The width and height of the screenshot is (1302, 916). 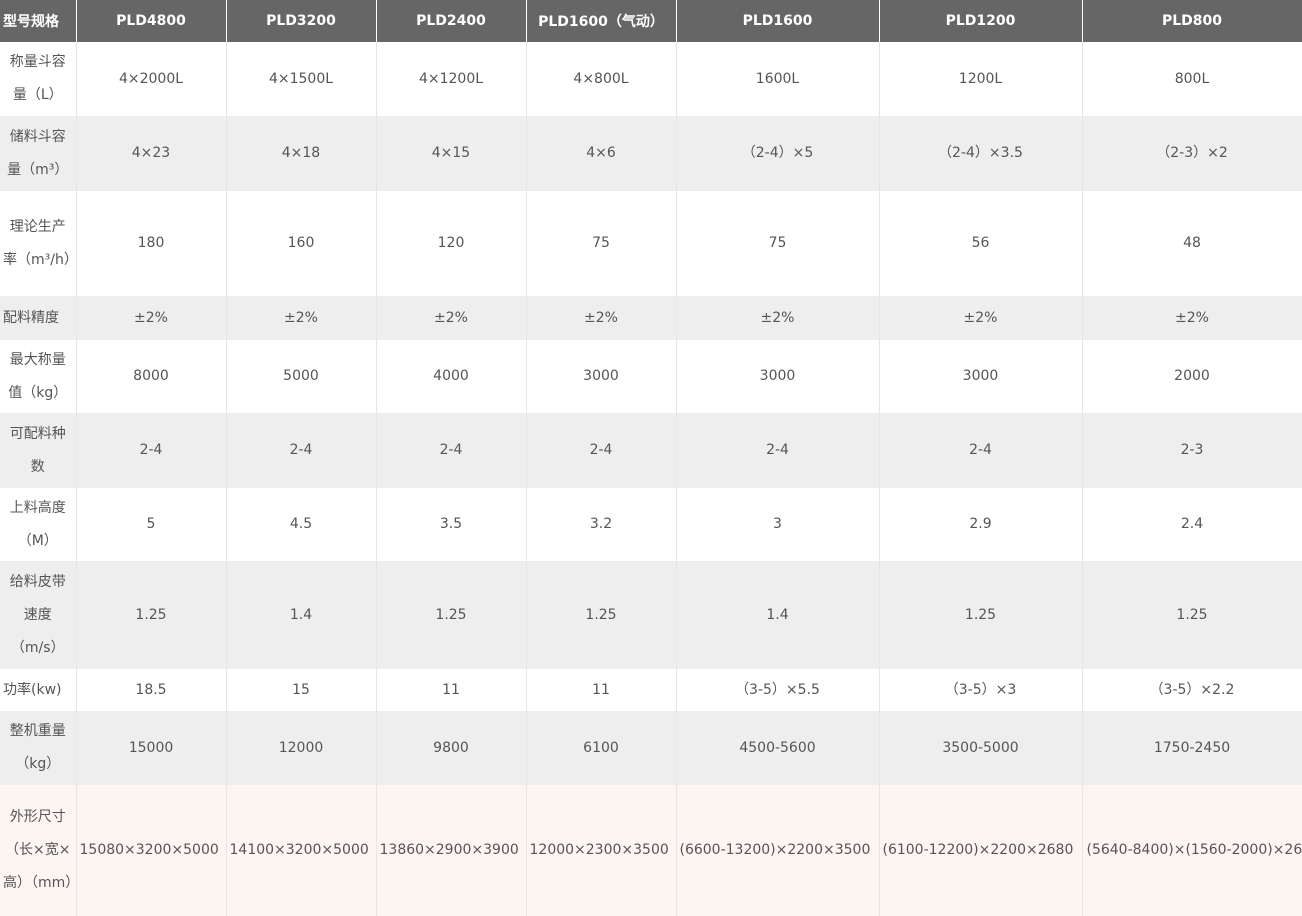 What do you see at coordinates (981, 748) in the screenshot?
I see `table-cell: 3500-5000` at bounding box center [981, 748].